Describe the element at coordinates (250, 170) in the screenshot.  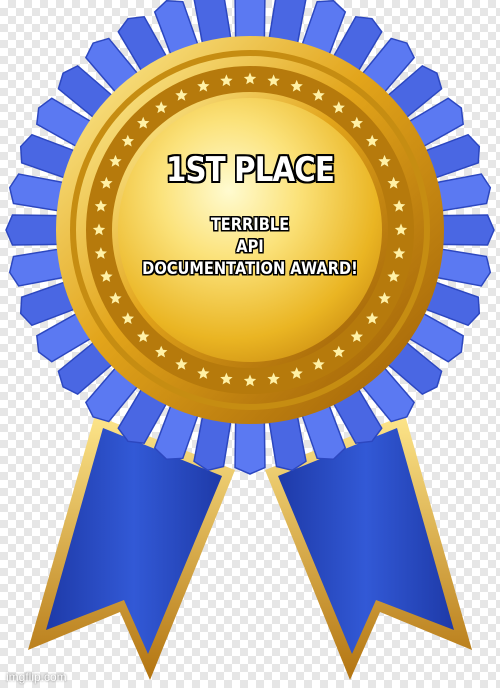
I see `award-headline: 1ST PLACE` at that location.